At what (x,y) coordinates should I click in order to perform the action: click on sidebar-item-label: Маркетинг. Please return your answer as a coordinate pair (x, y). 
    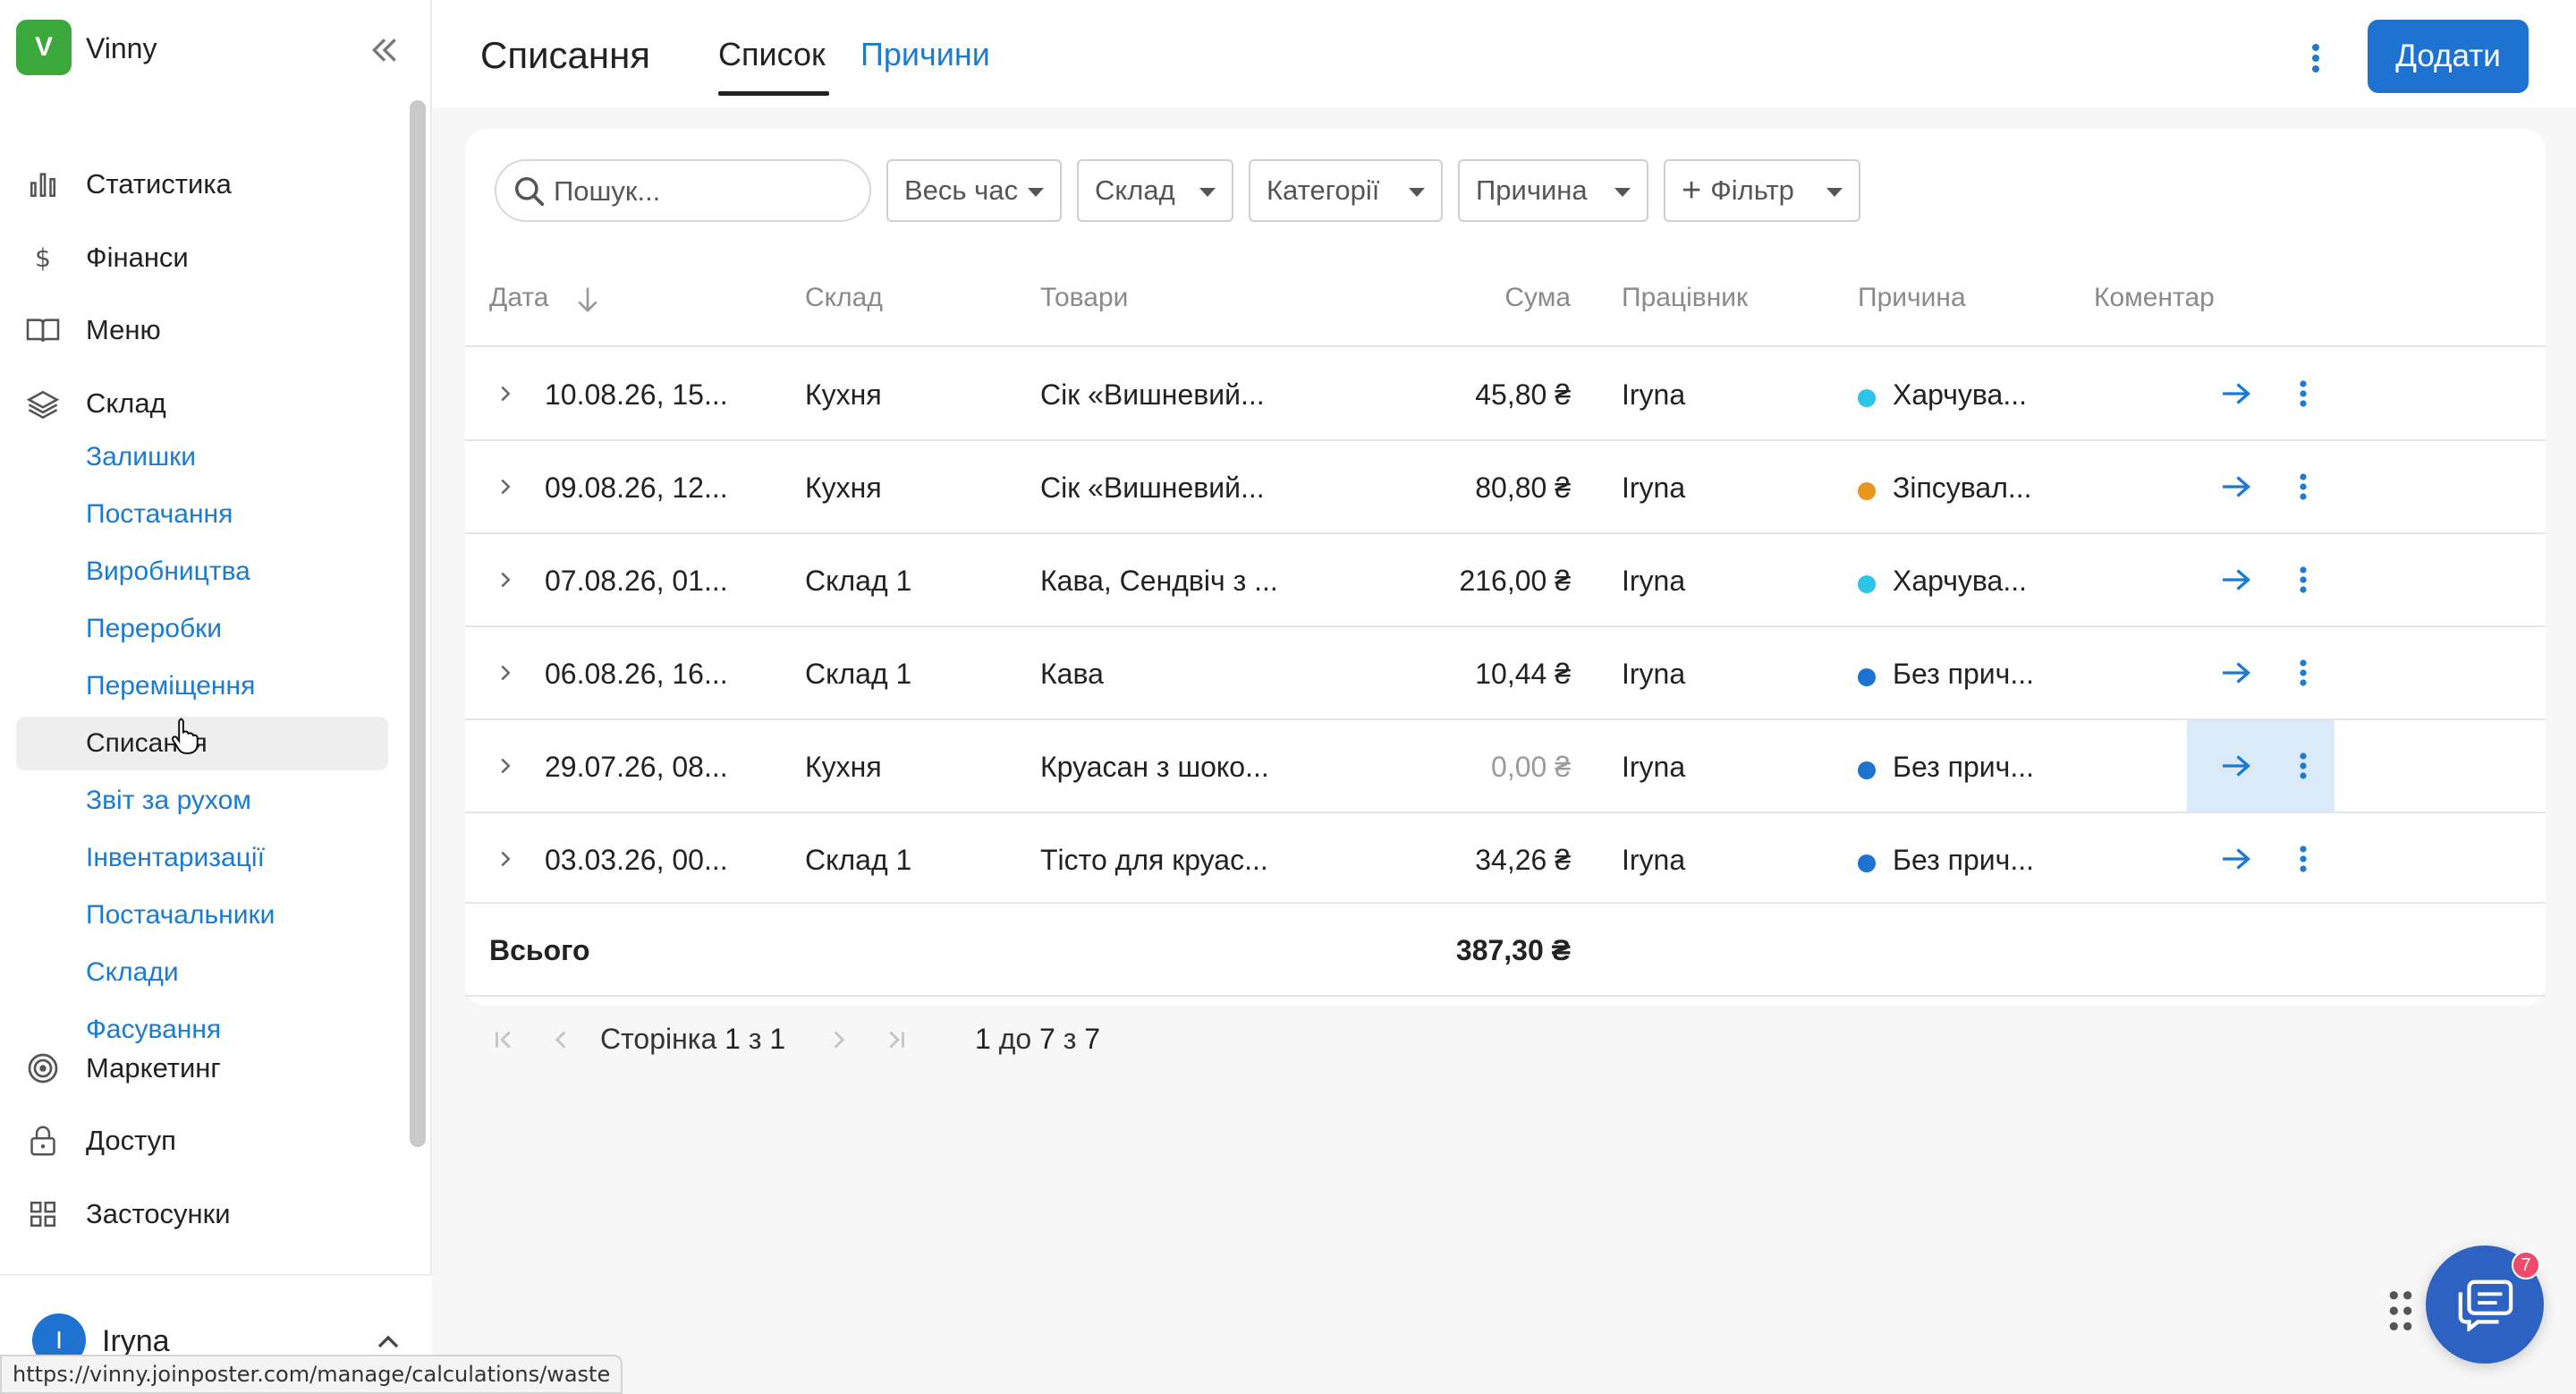
    Looking at the image, I should click on (153, 1068).